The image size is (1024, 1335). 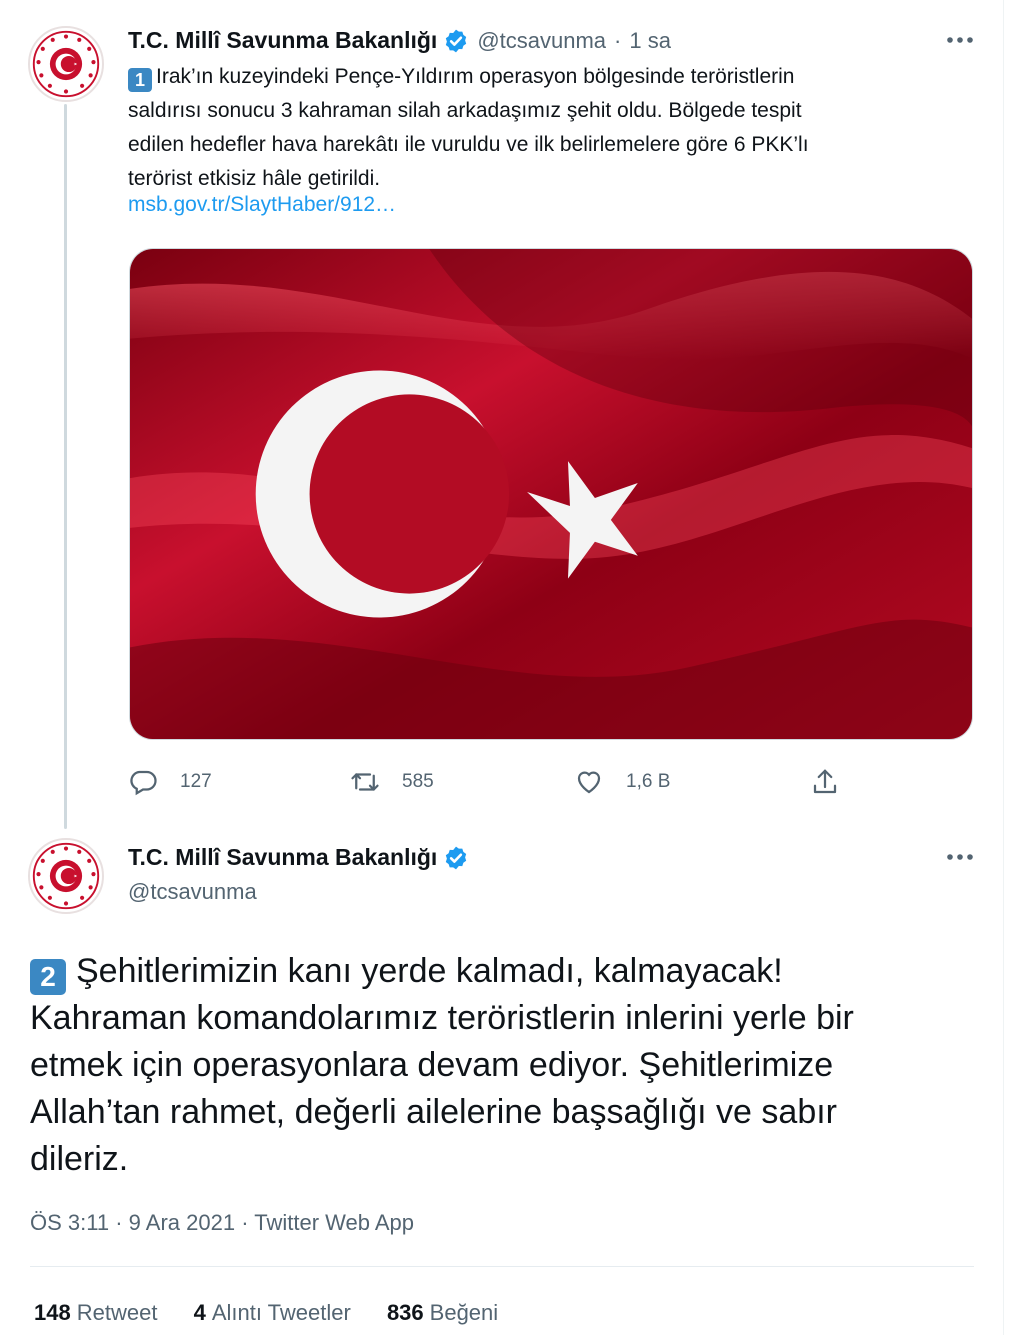 What do you see at coordinates (334, 1222) in the screenshot?
I see `tweet-source: Twitter Web App` at bounding box center [334, 1222].